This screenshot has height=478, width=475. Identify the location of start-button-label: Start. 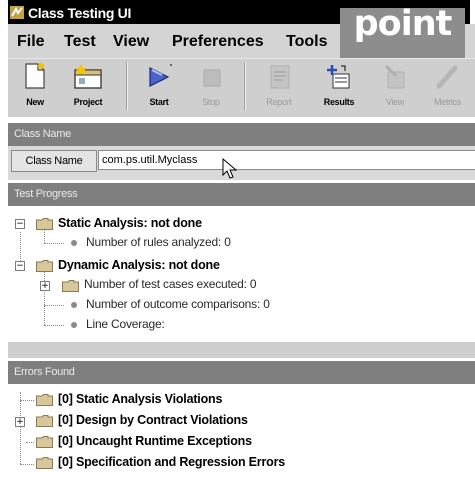
(159, 102).